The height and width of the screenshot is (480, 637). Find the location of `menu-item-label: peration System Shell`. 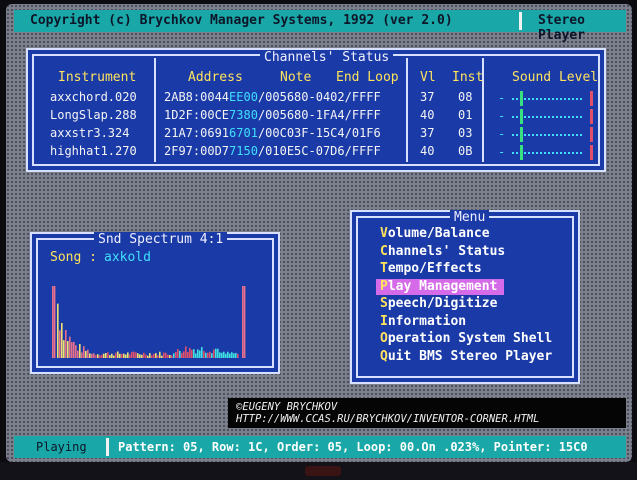

menu-item-label: peration System Shell is located at coordinates (470, 338).